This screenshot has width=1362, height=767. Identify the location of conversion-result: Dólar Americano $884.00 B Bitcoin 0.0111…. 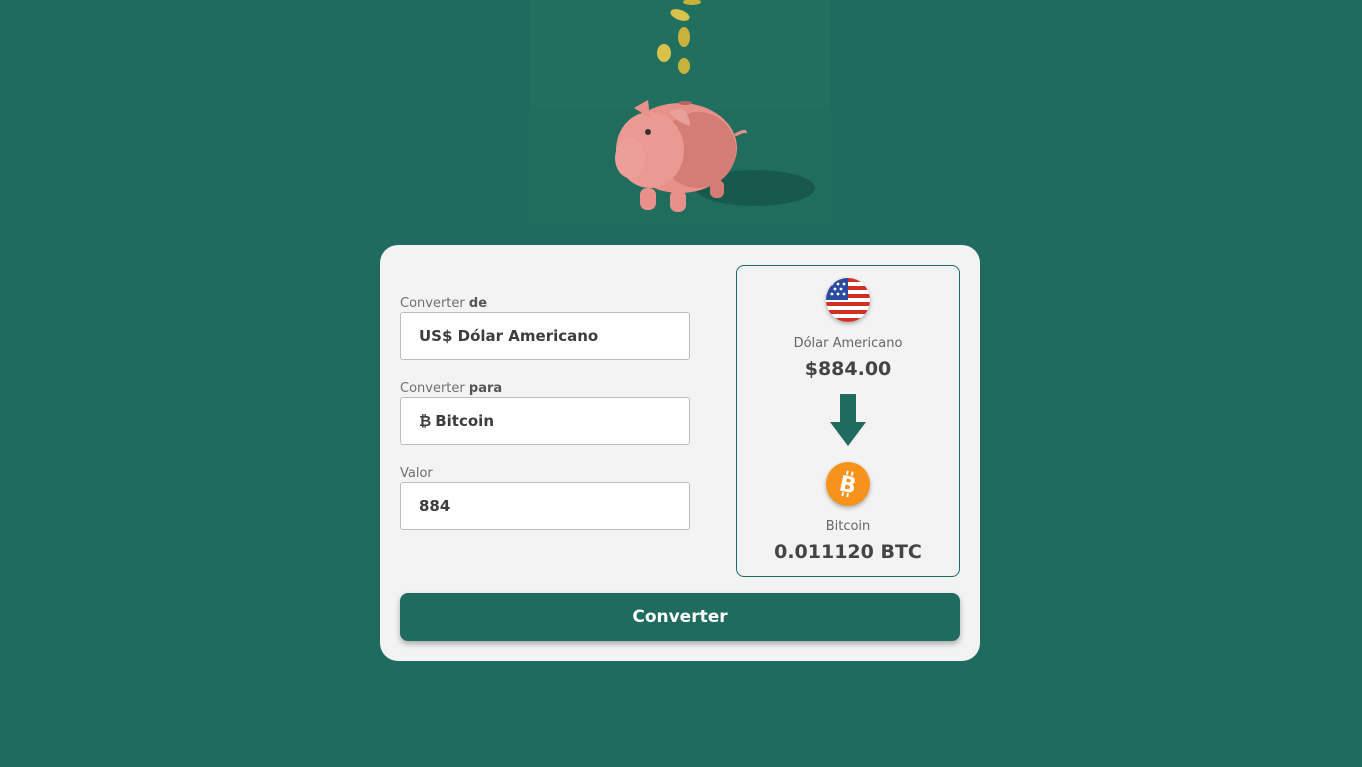
(848, 421).